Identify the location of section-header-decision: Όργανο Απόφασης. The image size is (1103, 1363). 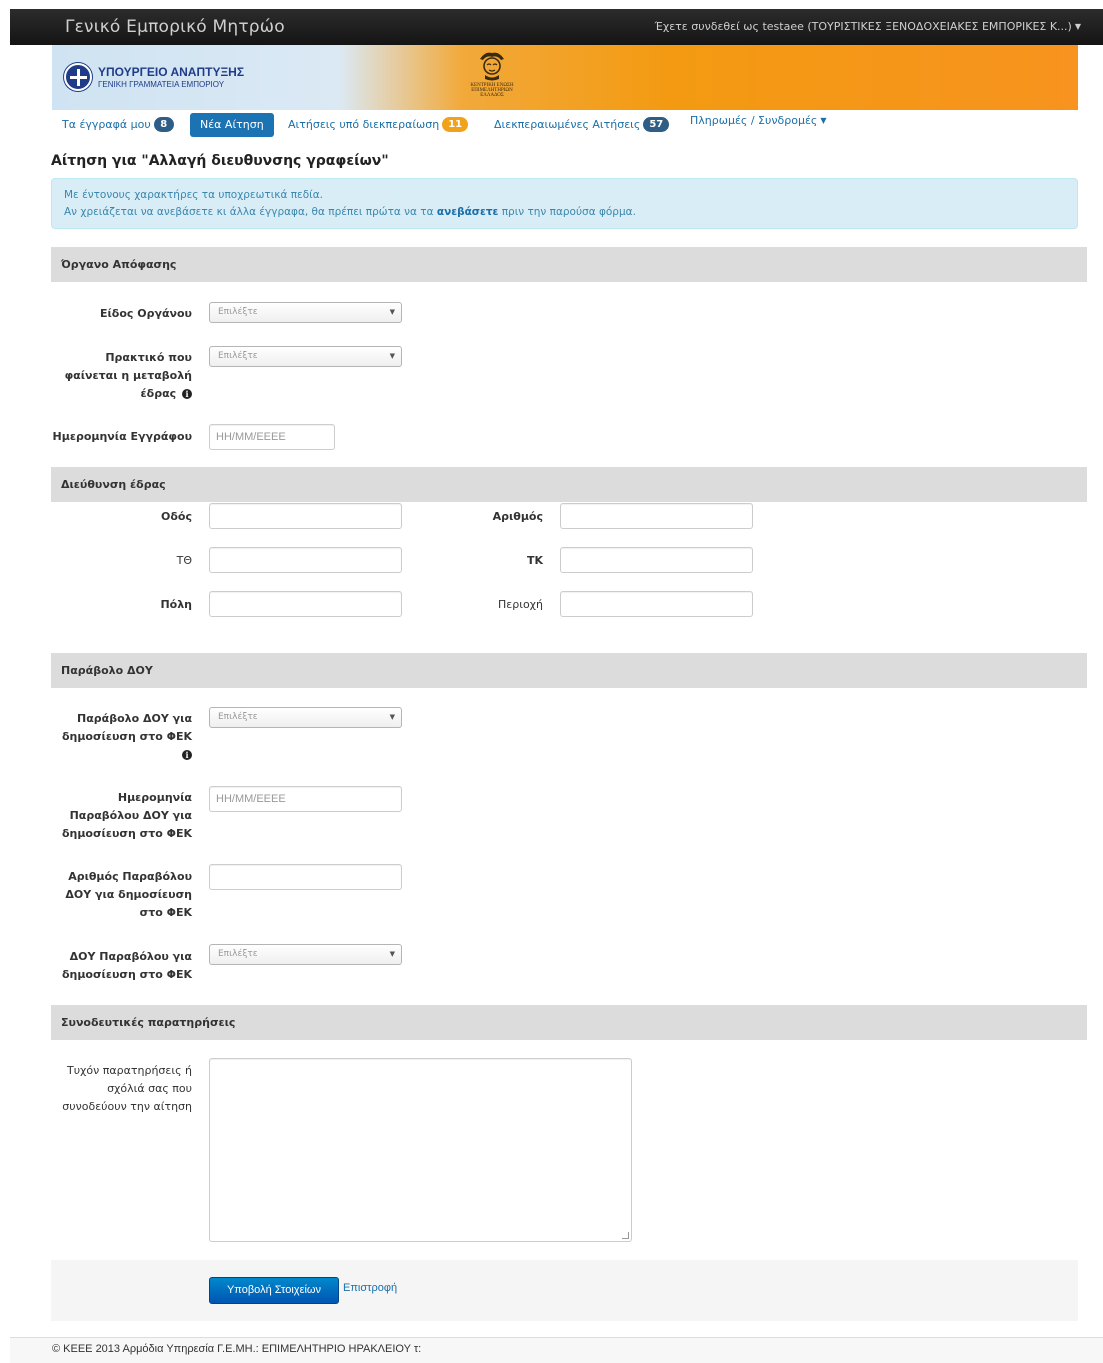
(569, 264).